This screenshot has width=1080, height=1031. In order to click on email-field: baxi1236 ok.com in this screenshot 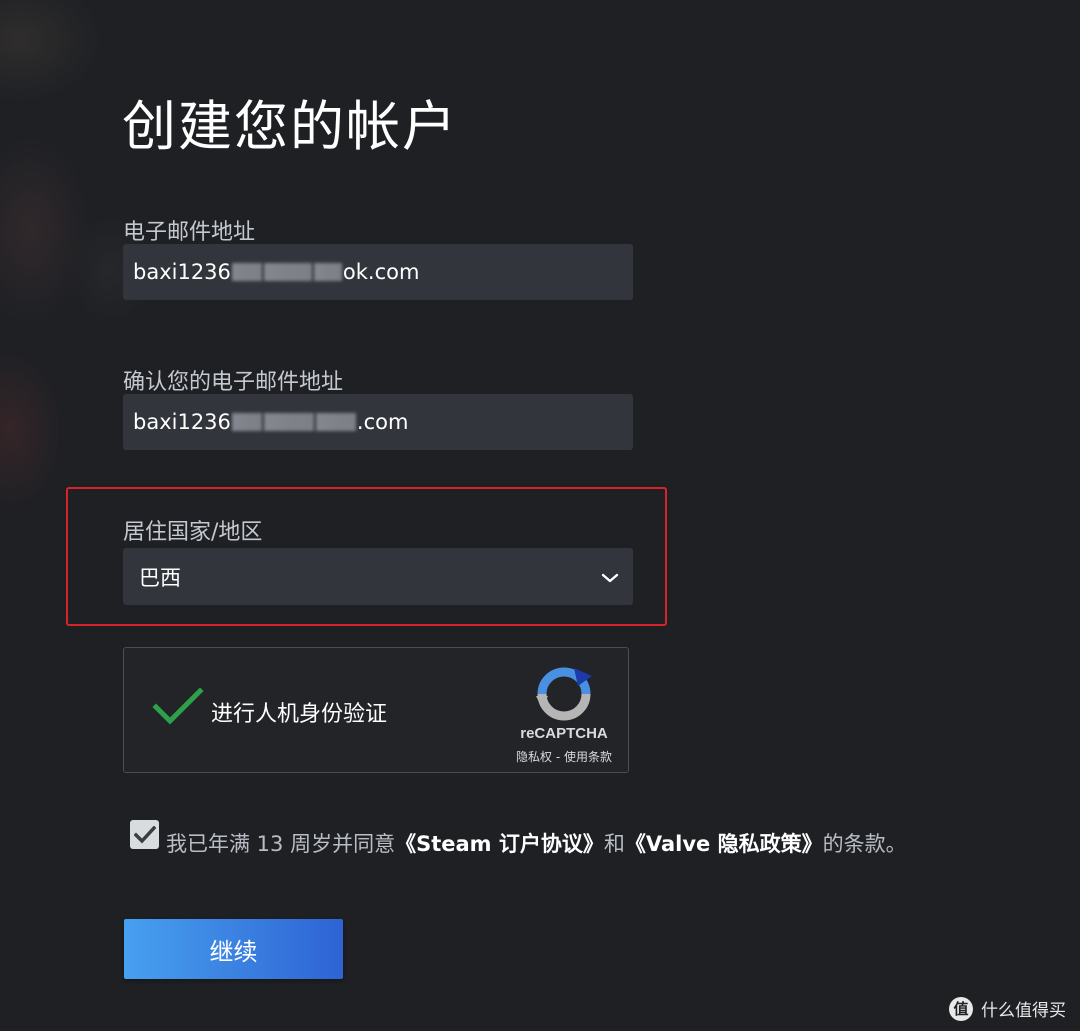, I will do `click(378, 272)`.